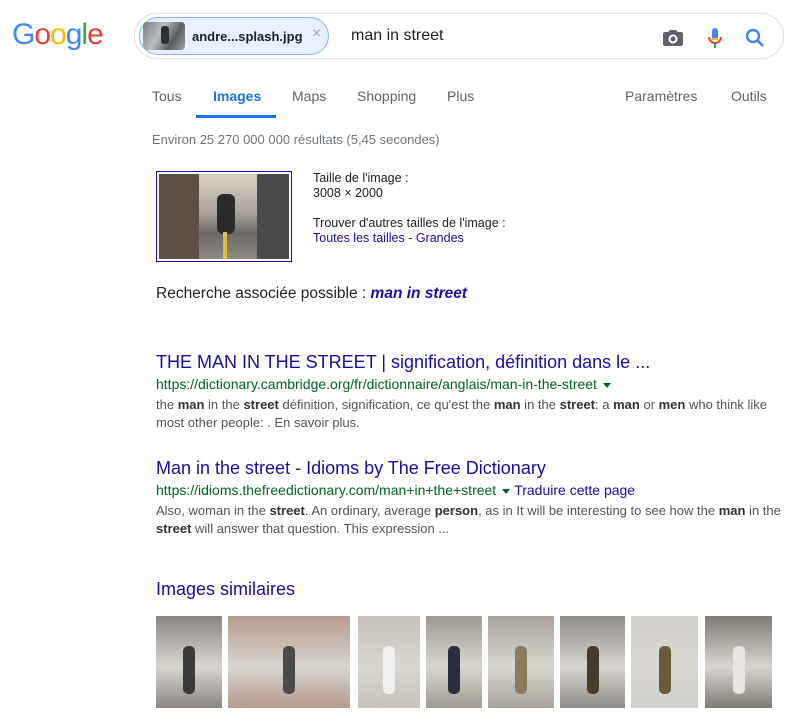 This screenshot has height=715, width=800. I want to click on search-icon, so click(755, 38).